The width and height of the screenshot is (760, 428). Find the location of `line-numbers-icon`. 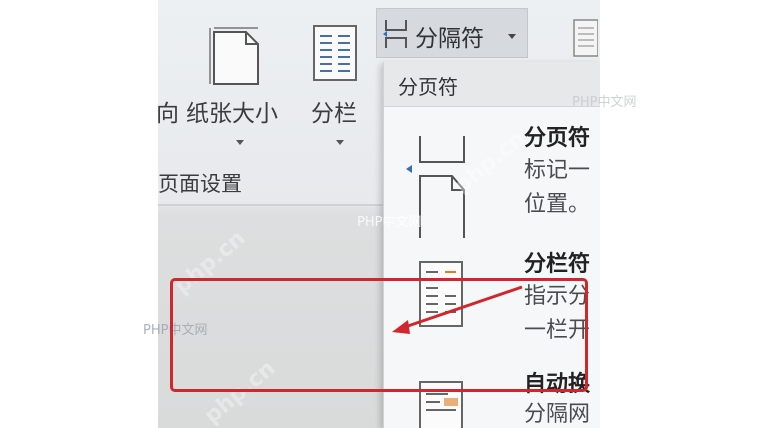

line-numbers-icon is located at coordinates (585, 38).